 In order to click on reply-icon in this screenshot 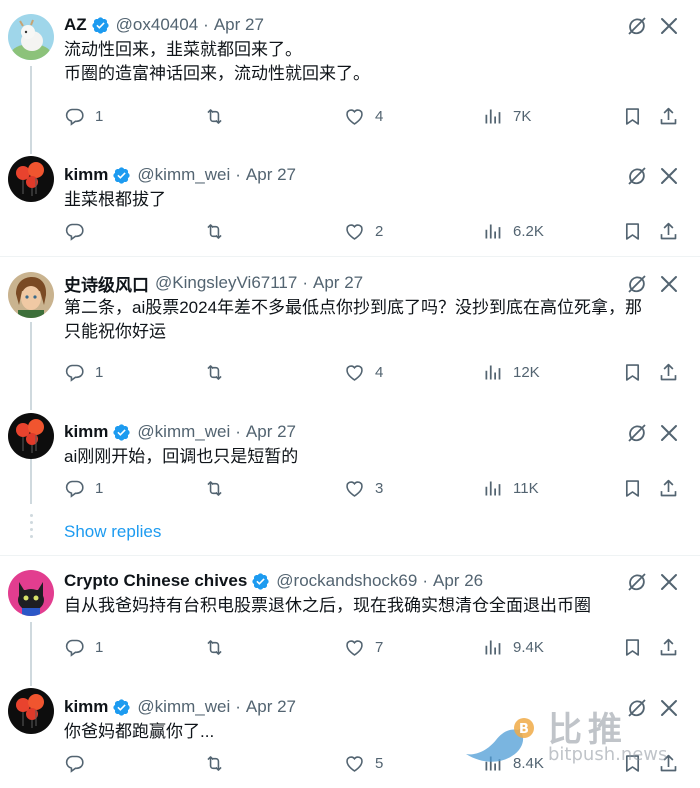, I will do `click(74, 116)`.